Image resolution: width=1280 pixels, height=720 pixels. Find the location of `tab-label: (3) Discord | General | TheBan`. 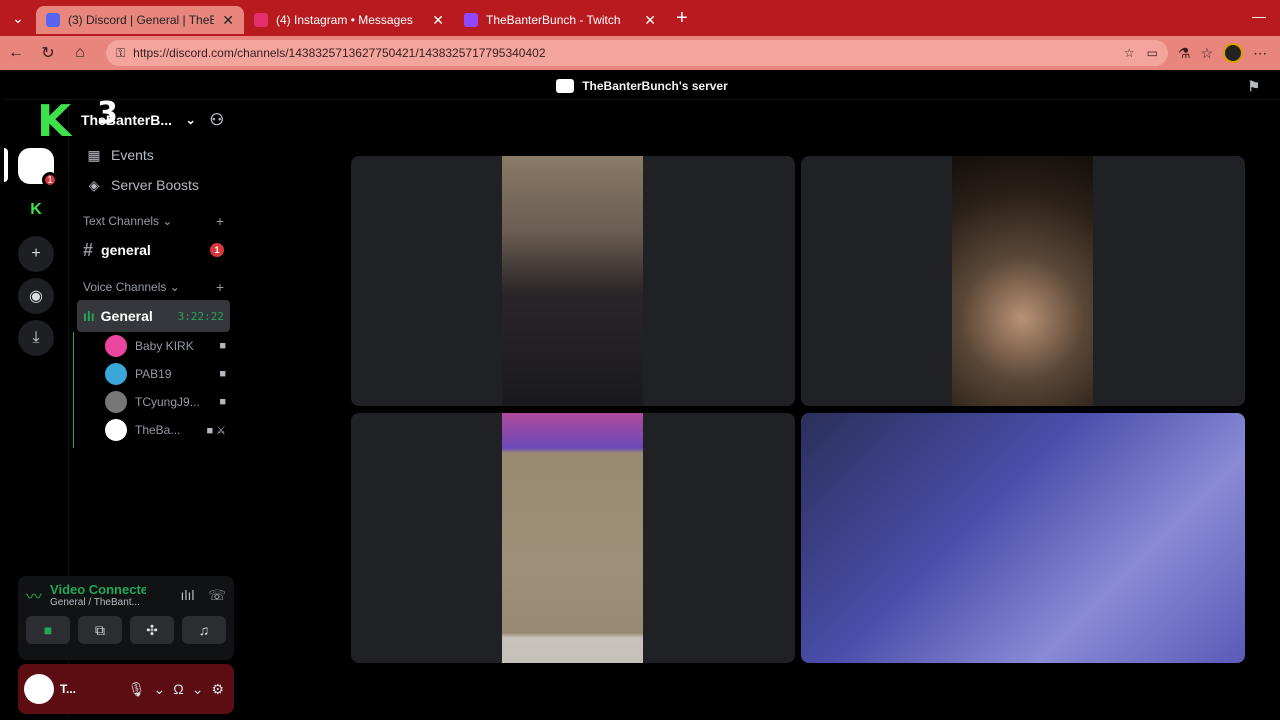

tab-label: (3) Discord | General | TheBan is located at coordinates (141, 20).